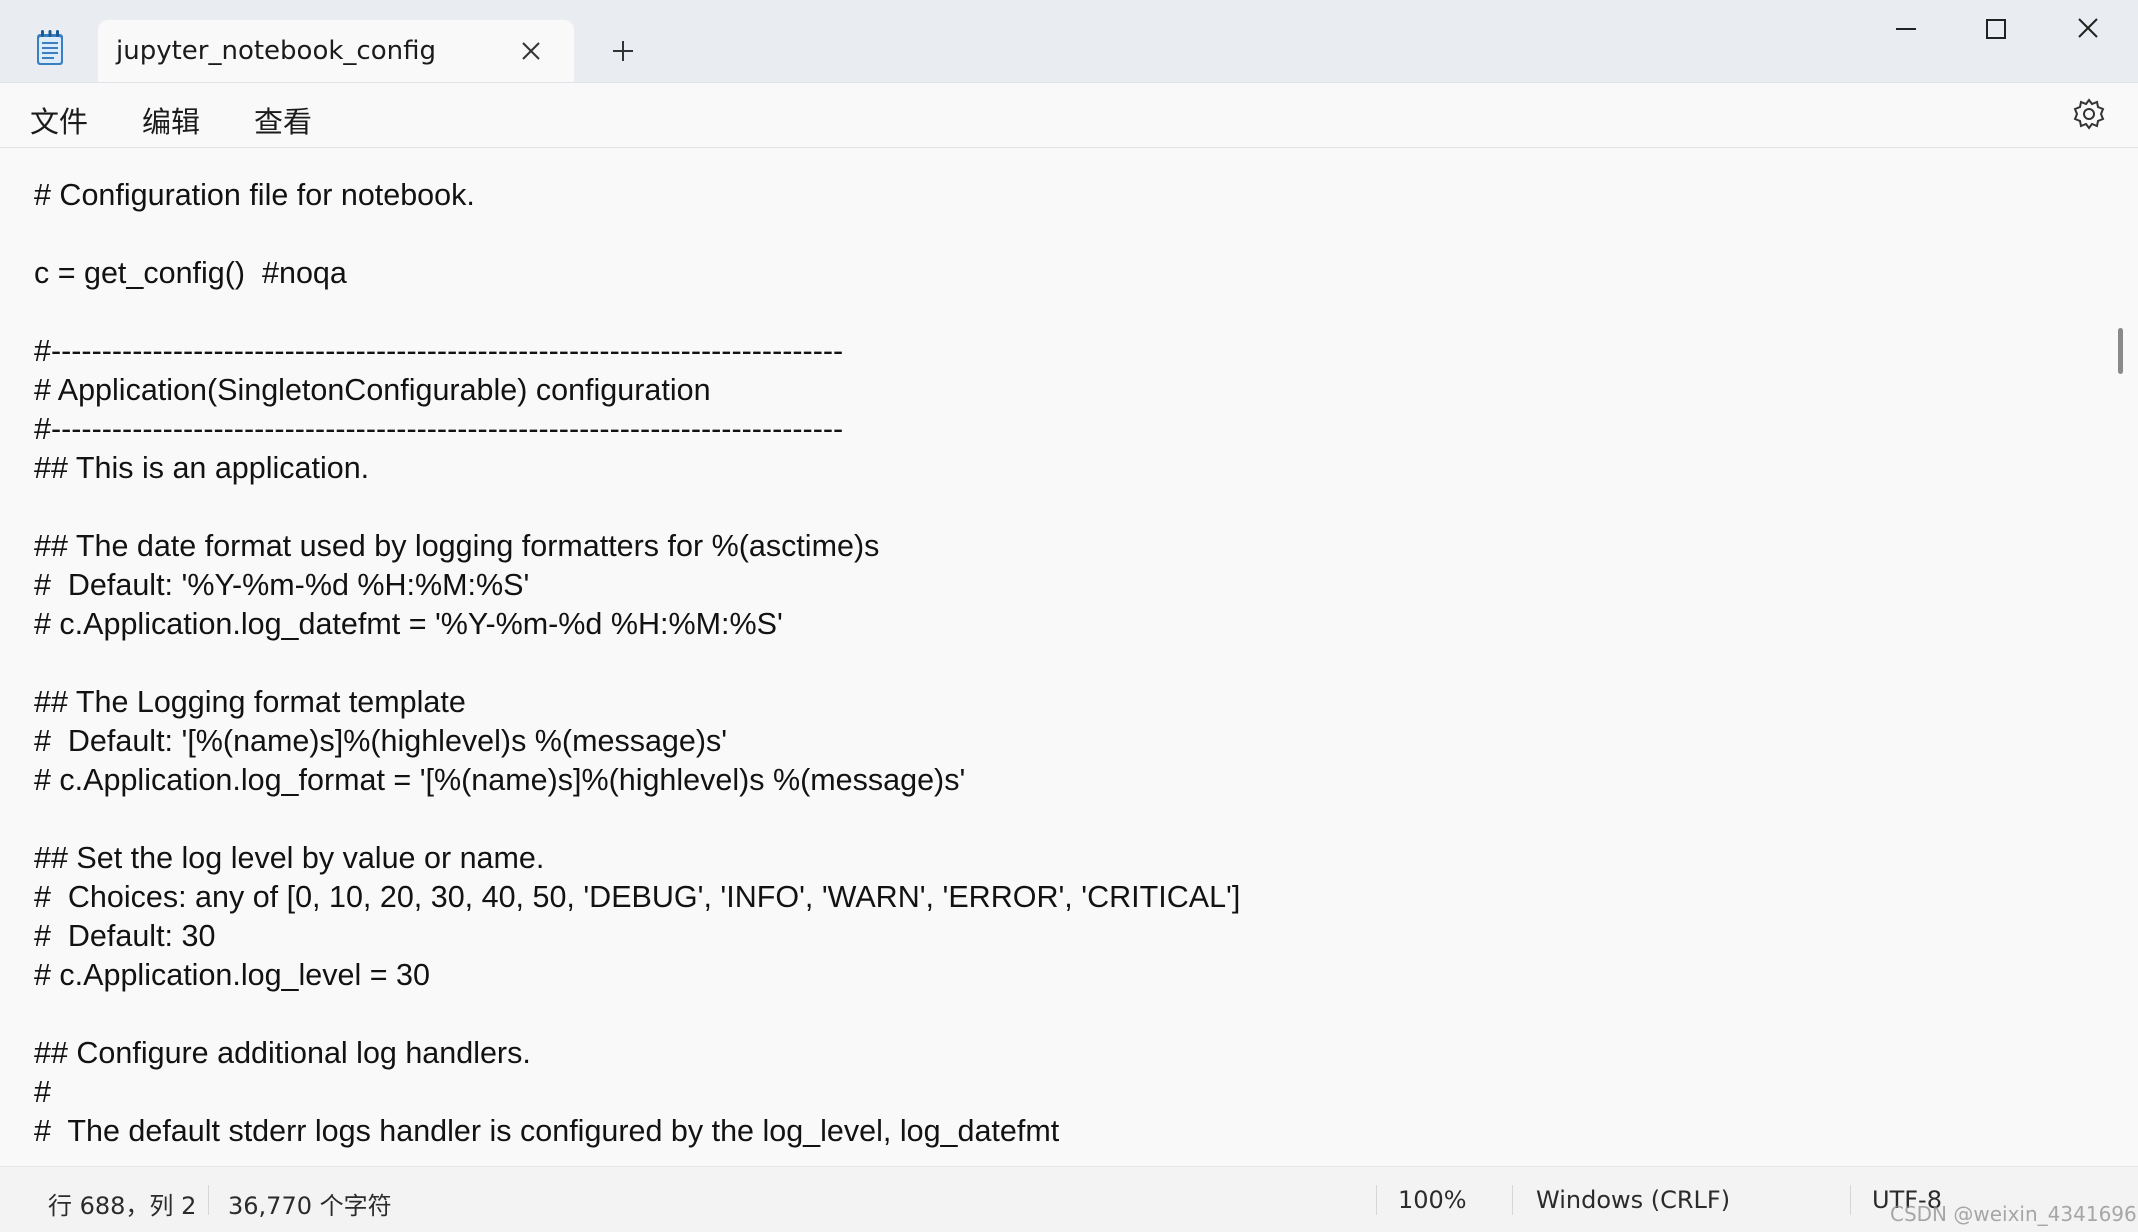 The image size is (2138, 1232). I want to click on line-ending: Windows (CRLF), so click(1633, 1200).